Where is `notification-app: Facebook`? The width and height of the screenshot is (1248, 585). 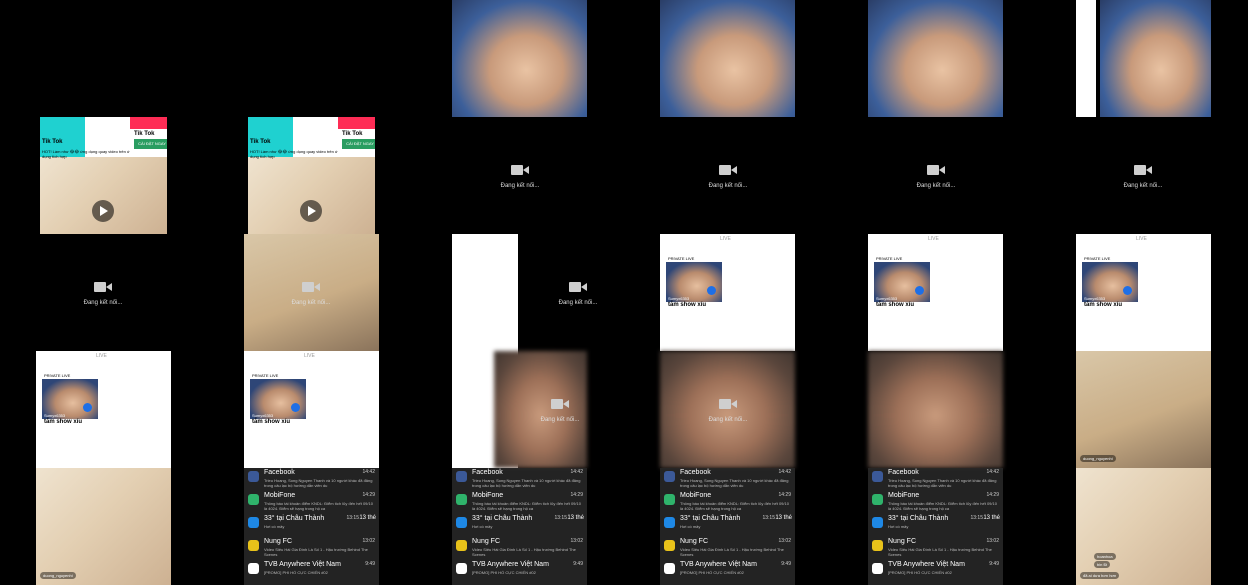 notification-app: Facebook is located at coordinates (695, 472).